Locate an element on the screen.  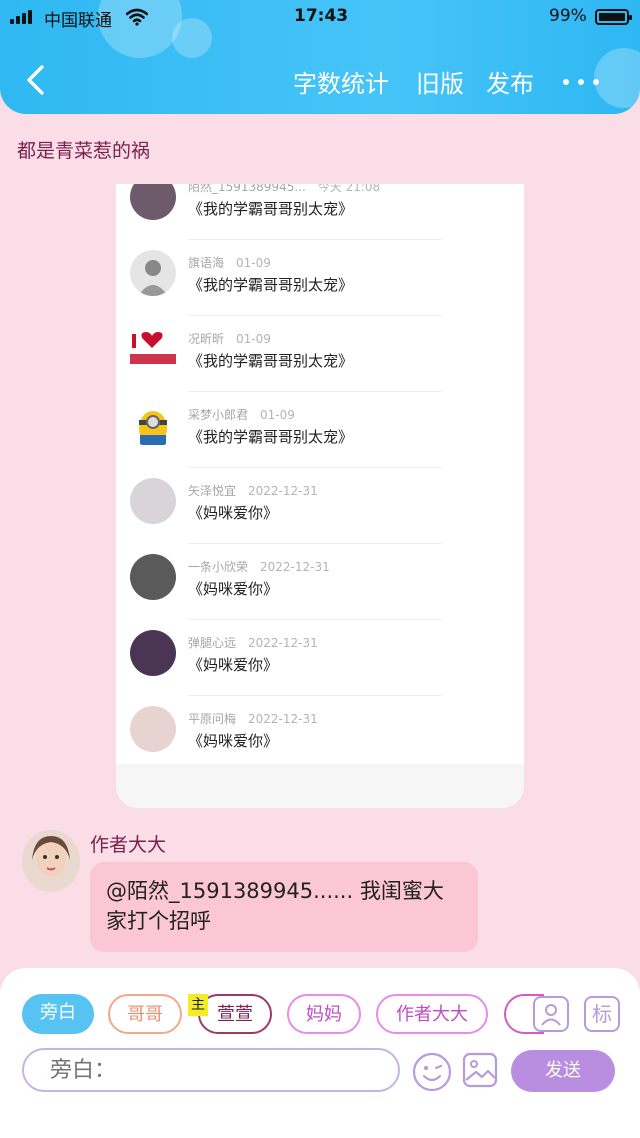
send-button: 发送 is located at coordinates (563, 1071).